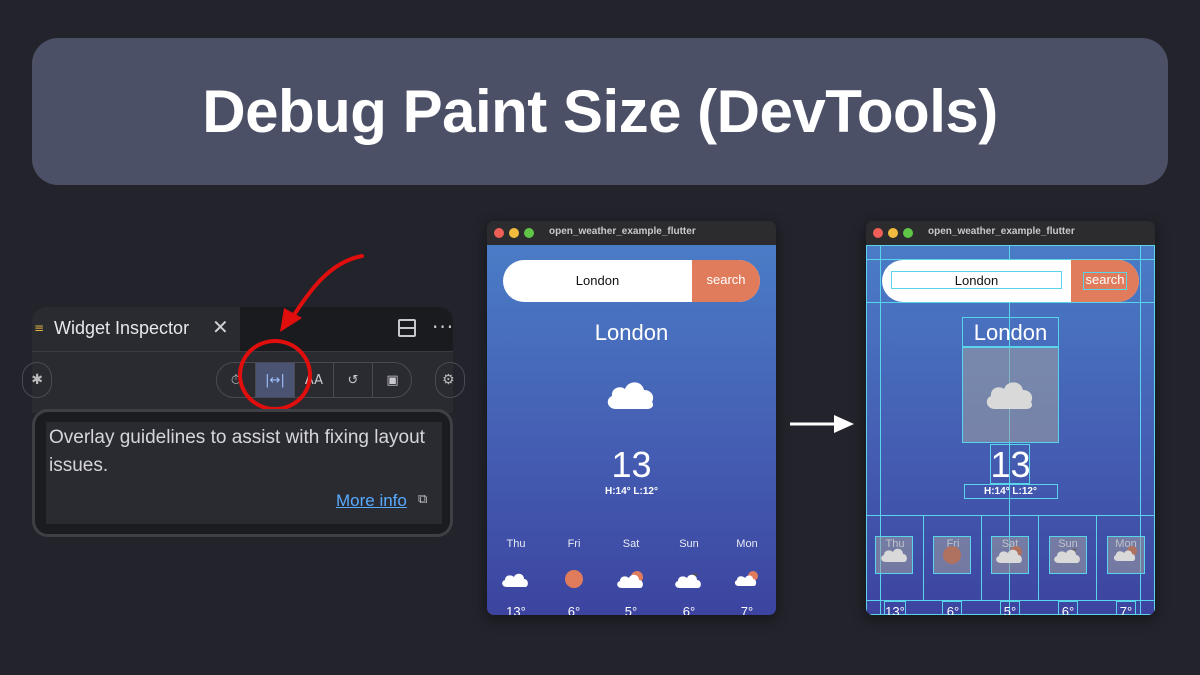 The height and width of the screenshot is (675, 1200). What do you see at coordinates (443, 327) in the screenshot?
I see `more-actions-icon: ···` at bounding box center [443, 327].